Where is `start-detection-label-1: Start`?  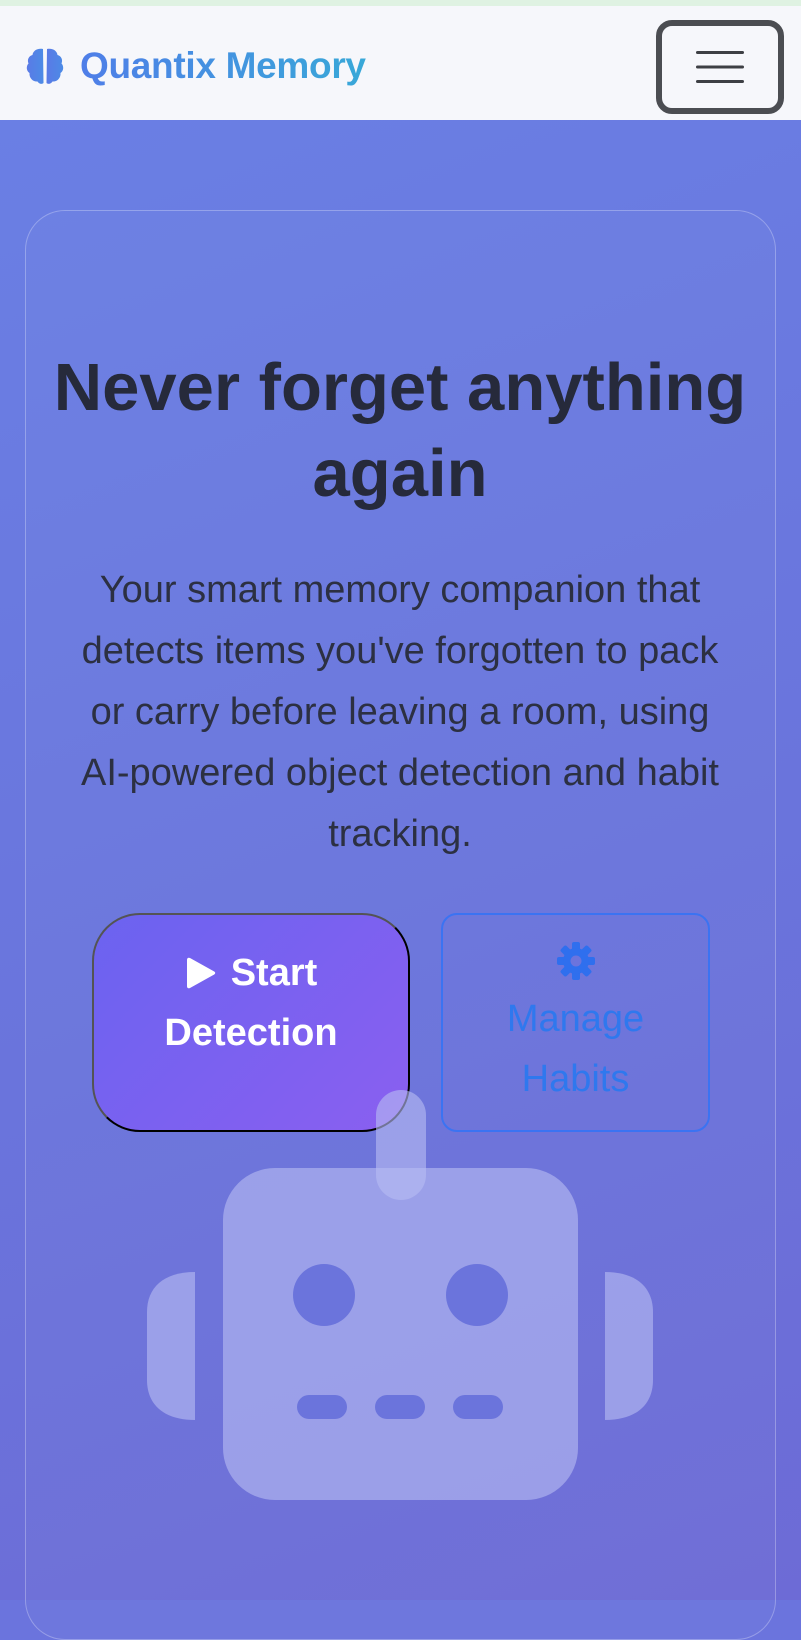
start-detection-label-1: Start is located at coordinates (274, 973).